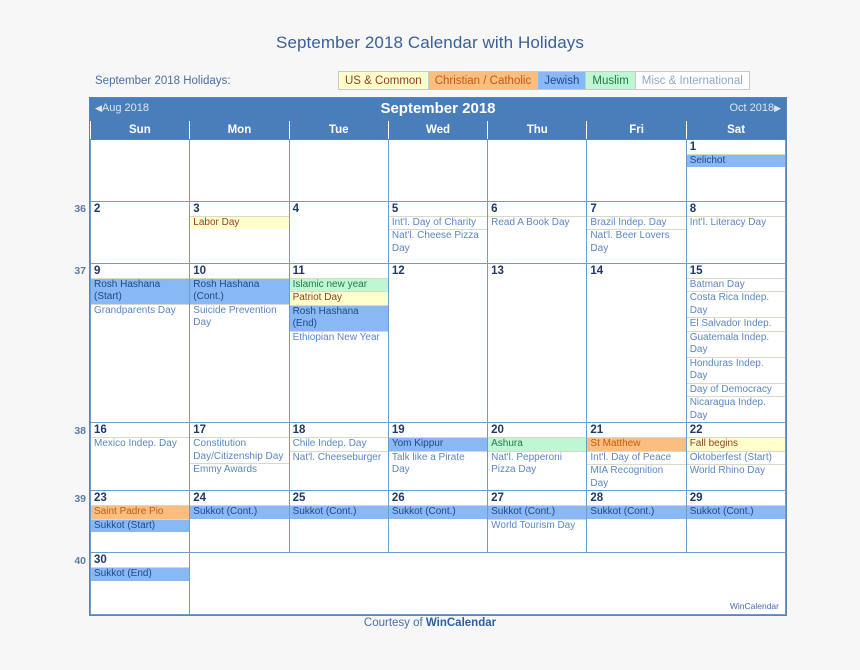 The width and height of the screenshot is (860, 670). I want to click on calendar-day-cell: 20 Ashura Nat'l. Pepperoni Pizza Day, so click(537, 456).